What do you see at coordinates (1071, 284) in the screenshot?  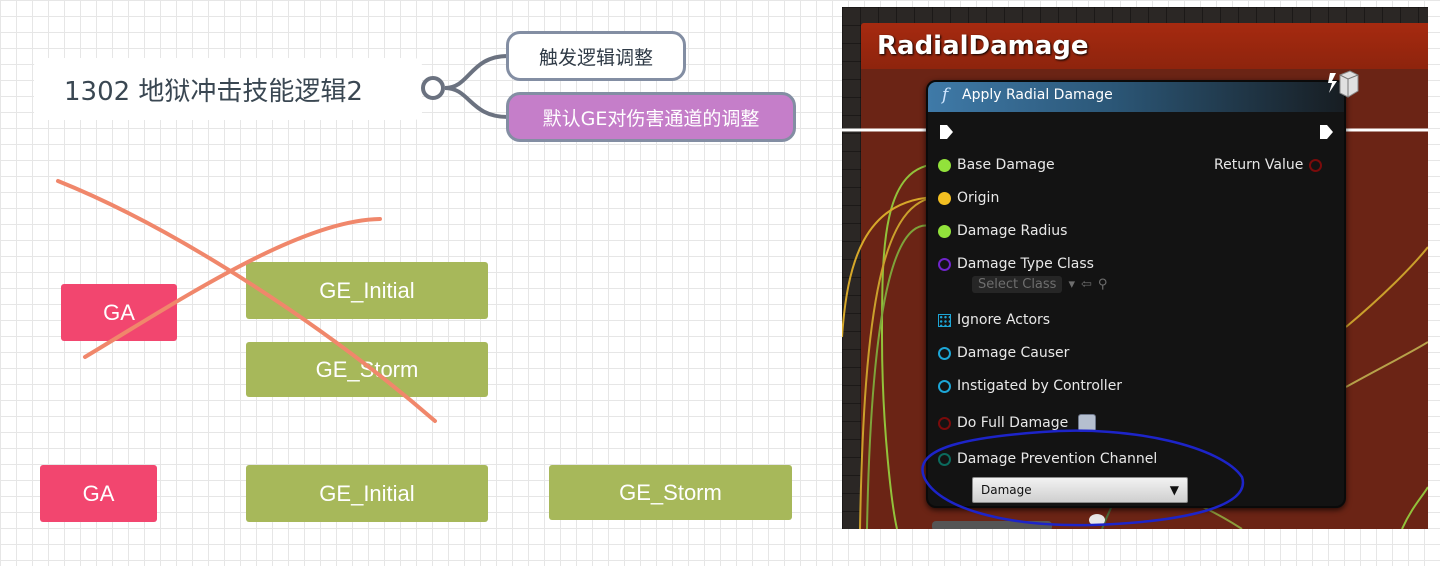 I see `dropdown-arrow-icon: ▾` at bounding box center [1071, 284].